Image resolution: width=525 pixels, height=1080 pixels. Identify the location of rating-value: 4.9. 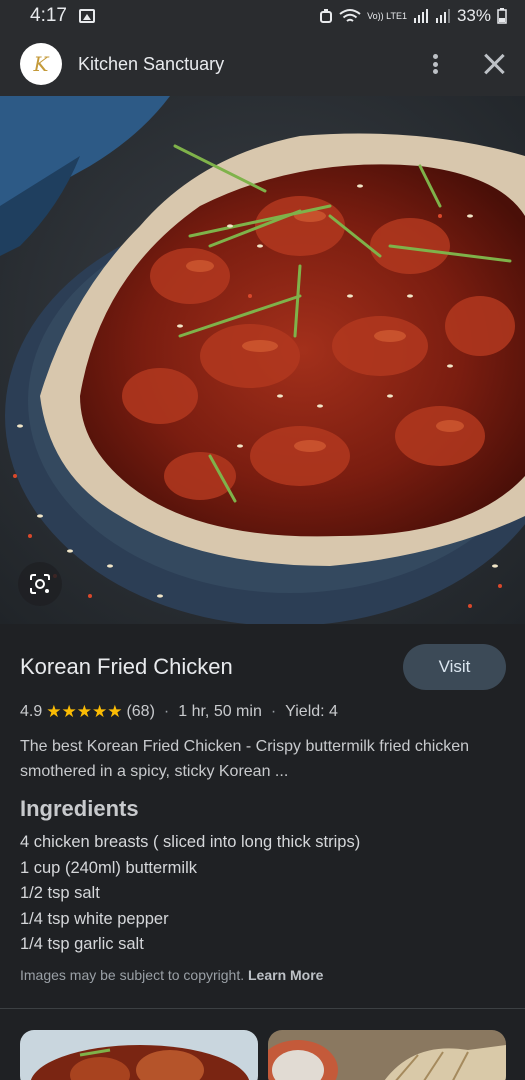
(31, 711).